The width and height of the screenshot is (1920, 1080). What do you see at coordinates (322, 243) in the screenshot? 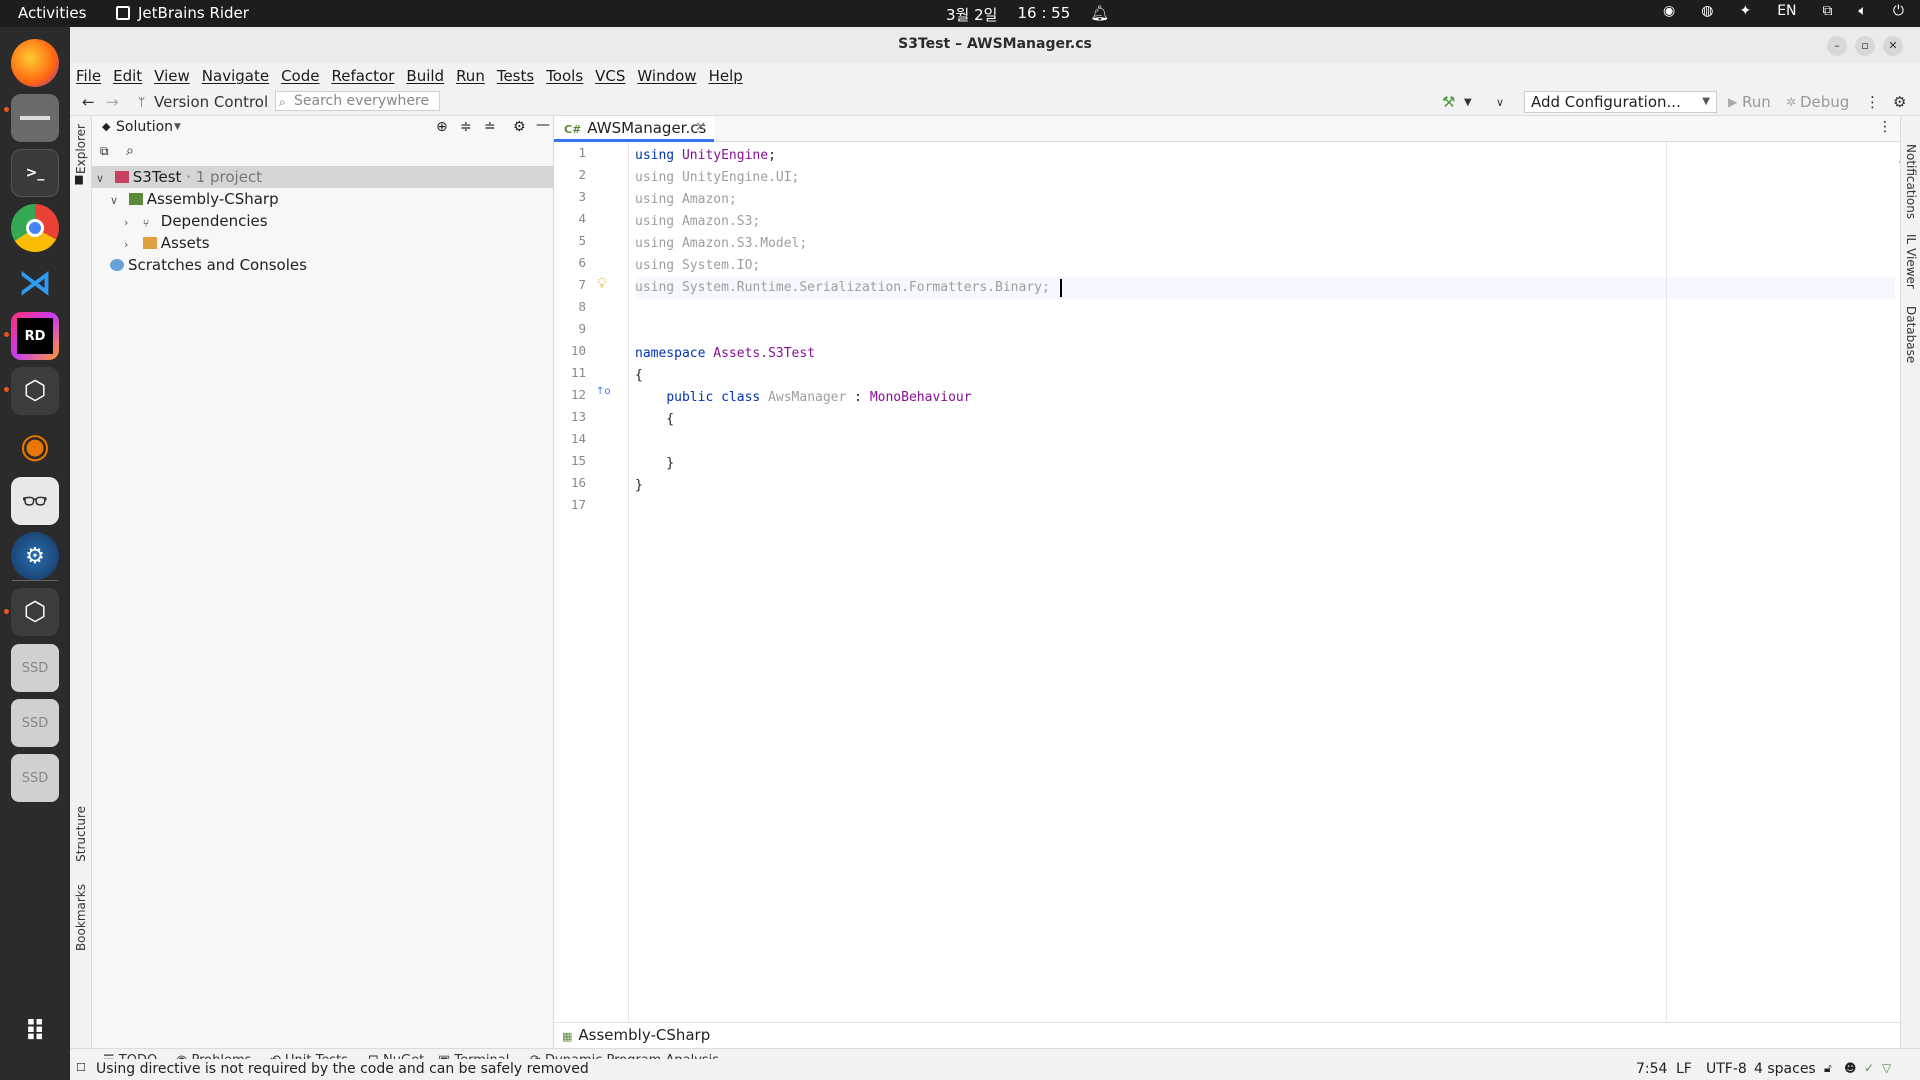
I see `tree-item-assets: › Assets` at bounding box center [322, 243].